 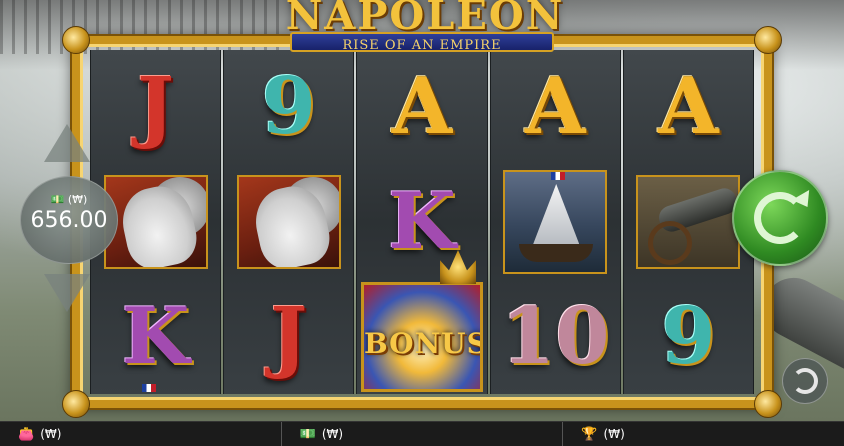 I want to click on ship-hull-icon, so click(x=556, y=253).